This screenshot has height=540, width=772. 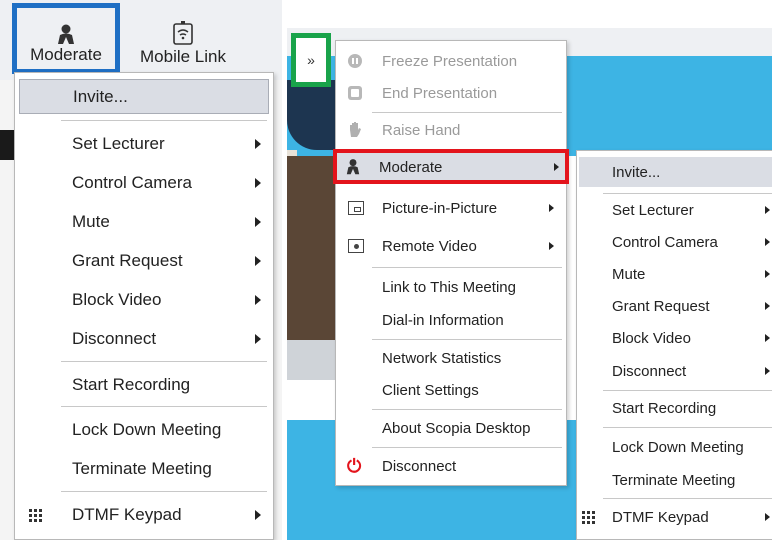 I want to click on submenu-item-dtmf-keypad: DTMF Keypad, so click(x=674, y=517).